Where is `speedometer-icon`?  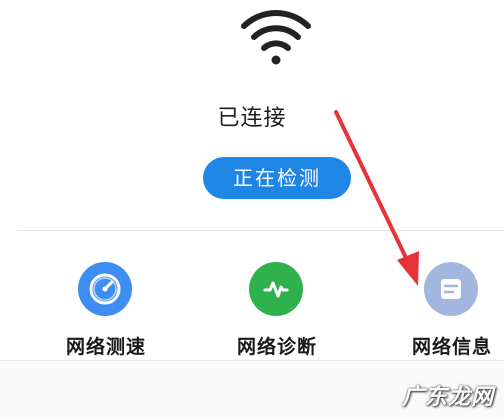
speedometer-icon is located at coordinates (105, 289).